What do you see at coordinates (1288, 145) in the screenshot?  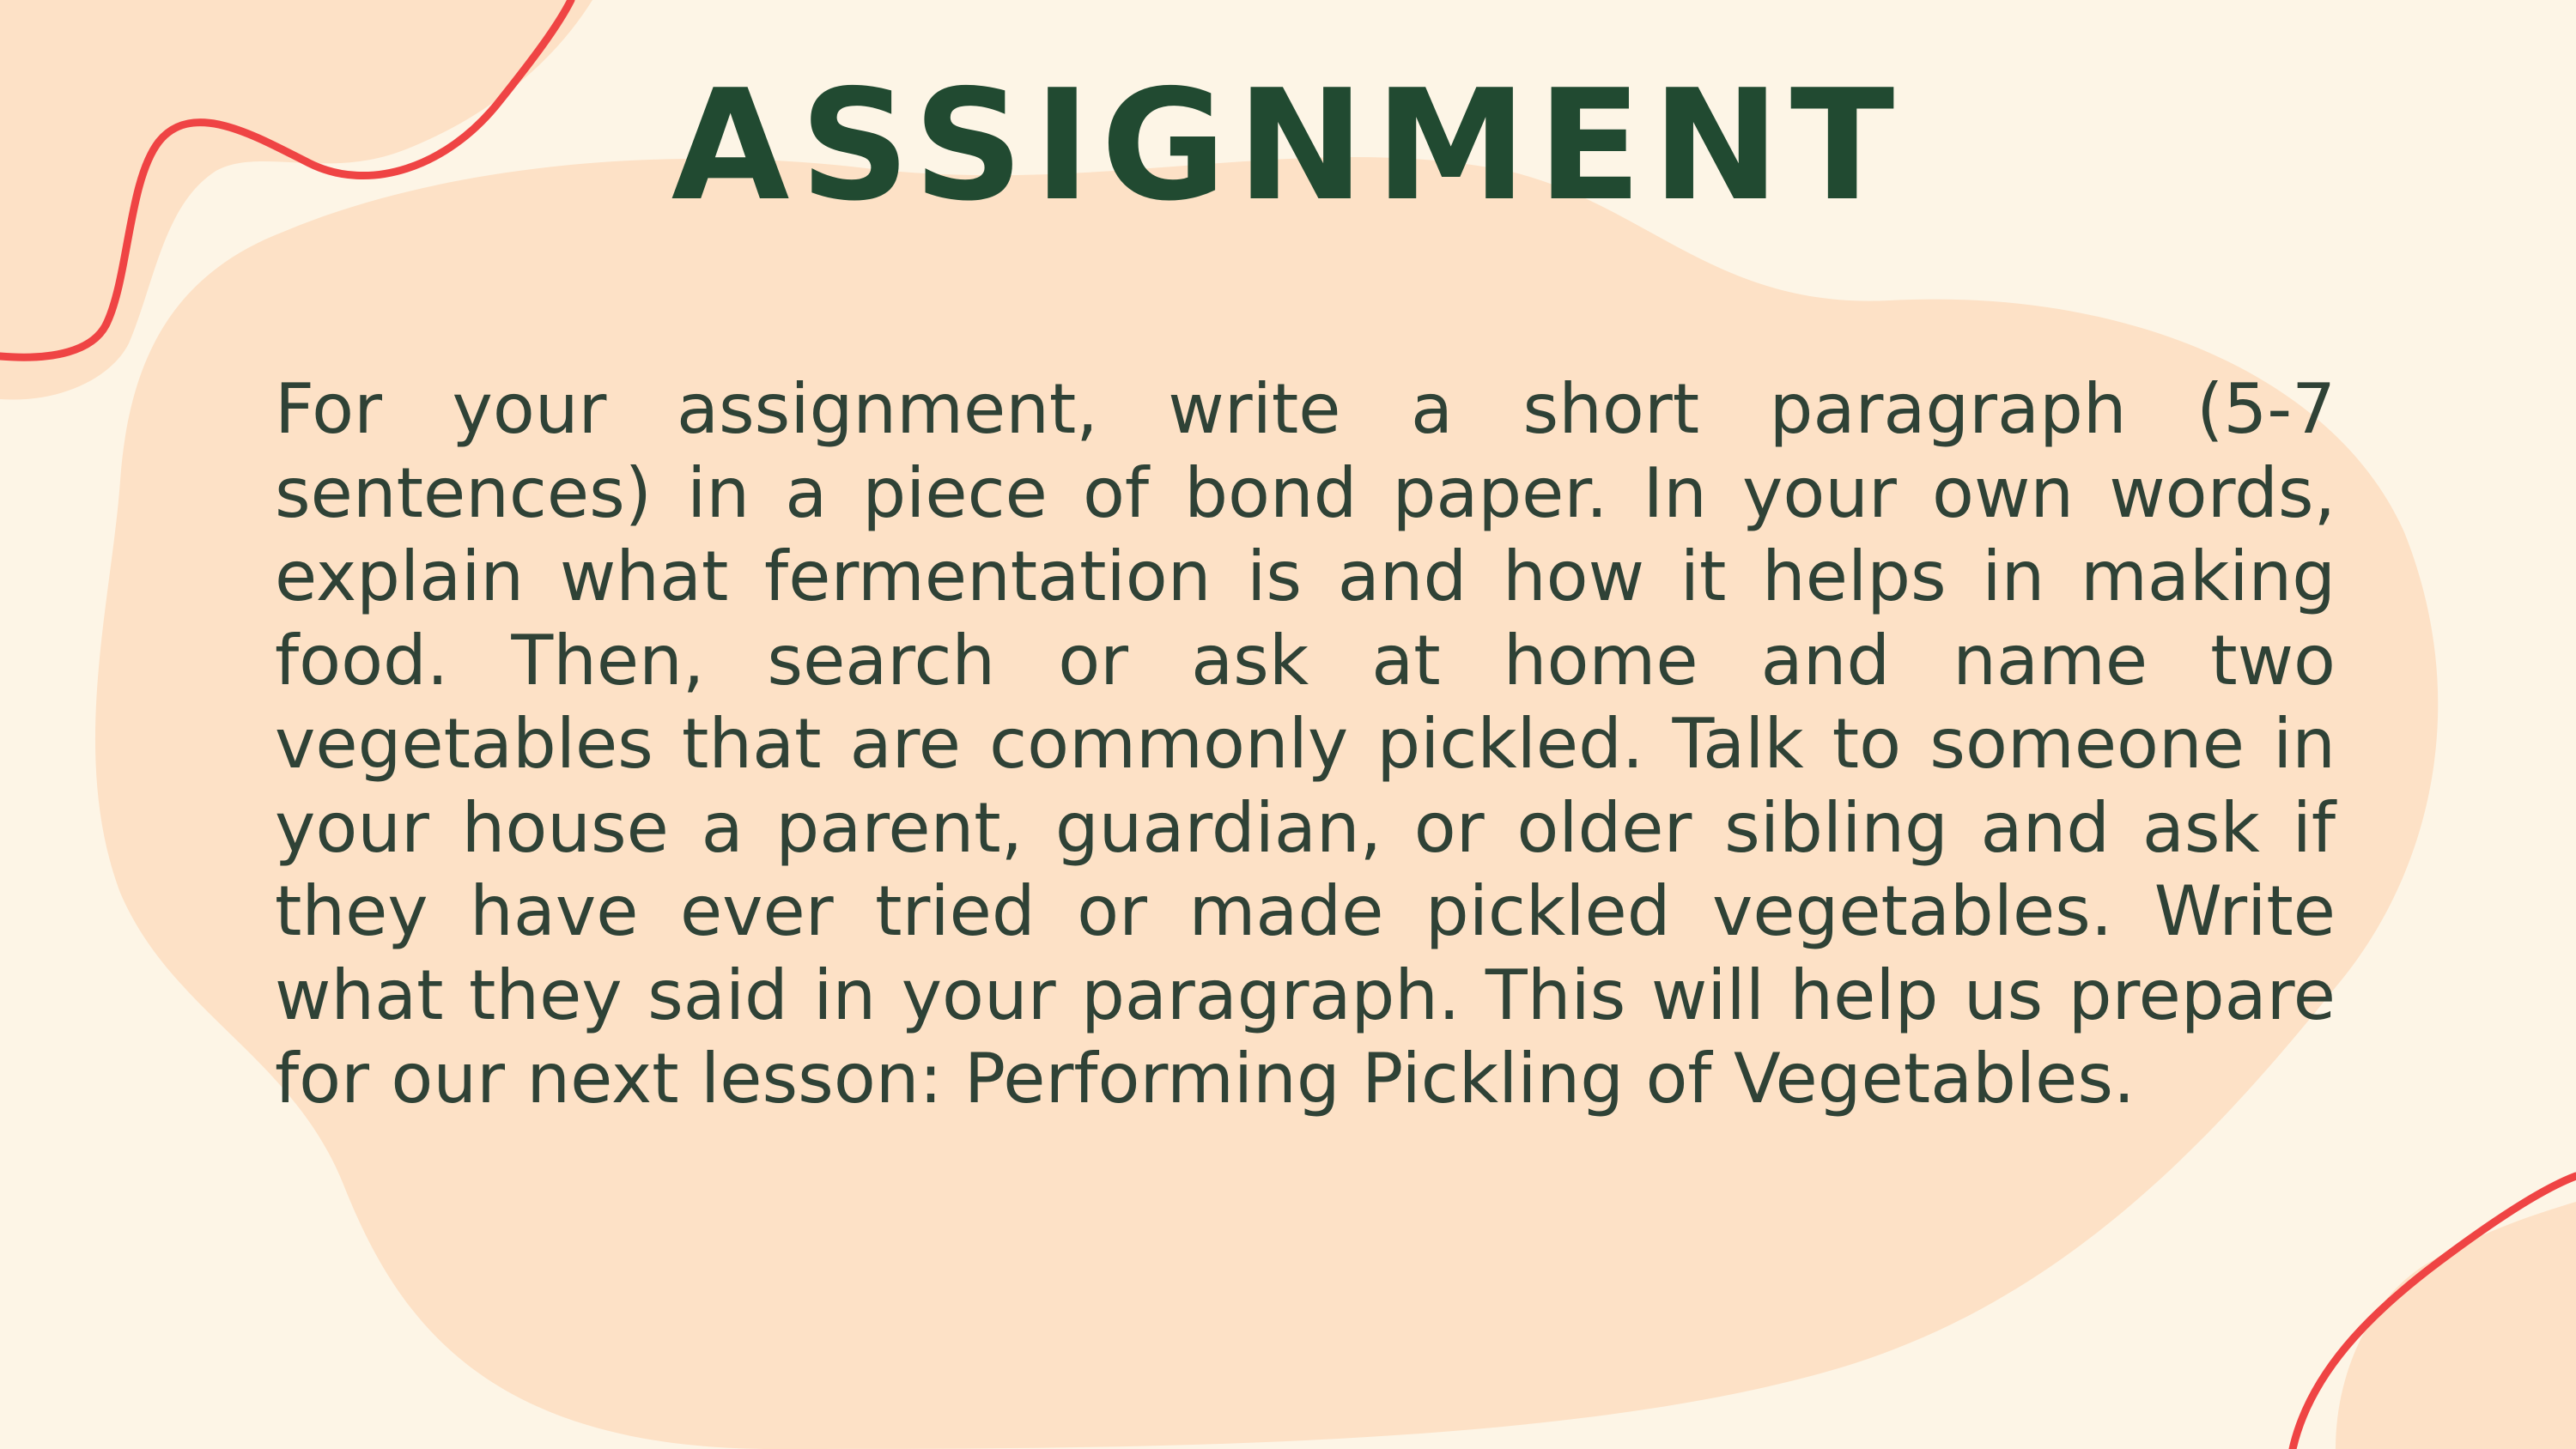 I see `slide-title: ASSIGNMENT` at bounding box center [1288, 145].